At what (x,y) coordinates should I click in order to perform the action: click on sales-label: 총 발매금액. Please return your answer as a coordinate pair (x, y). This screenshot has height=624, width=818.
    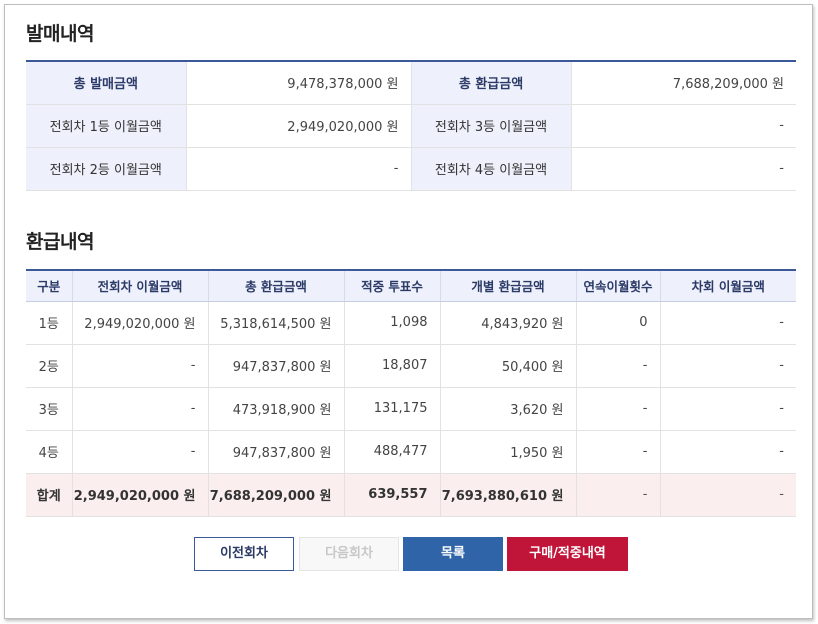
    Looking at the image, I should click on (106, 83).